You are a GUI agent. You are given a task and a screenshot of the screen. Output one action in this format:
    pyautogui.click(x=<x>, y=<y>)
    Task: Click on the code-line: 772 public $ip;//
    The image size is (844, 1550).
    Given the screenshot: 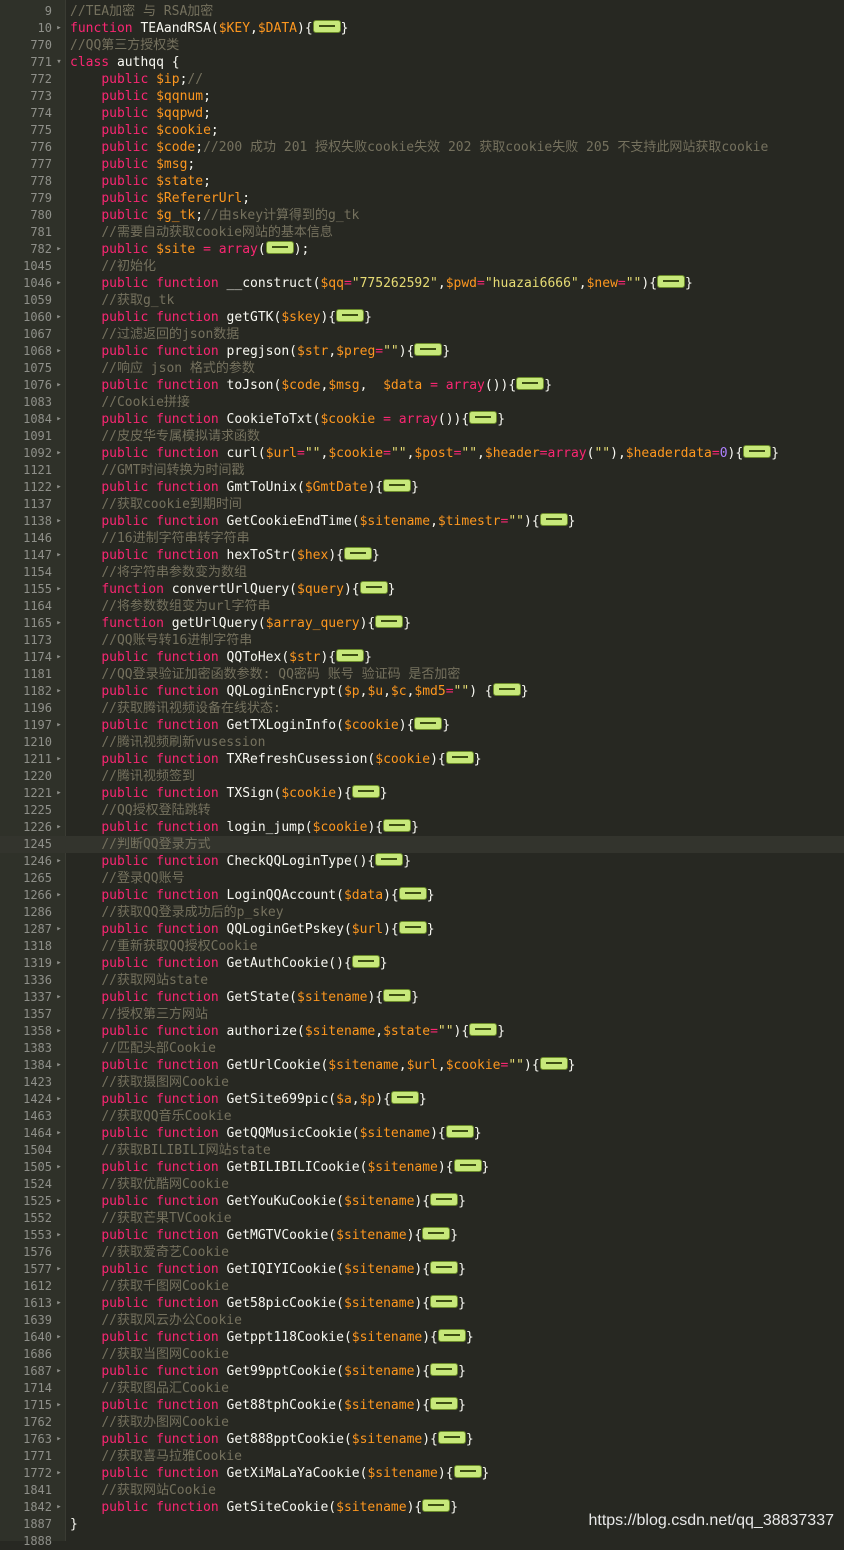 What is the action you would take?
    pyautogui.click(x=422, y=79)
    